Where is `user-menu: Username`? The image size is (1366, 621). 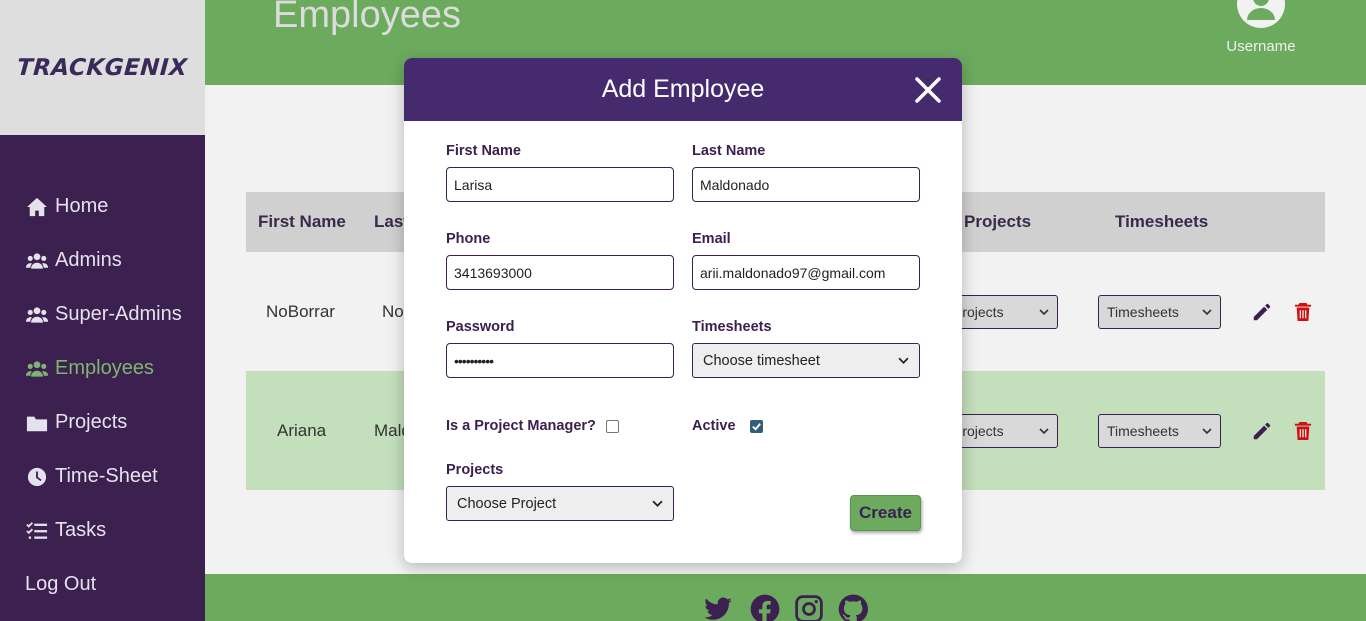
user-menu: Username is located at coordinates (1261, 27).